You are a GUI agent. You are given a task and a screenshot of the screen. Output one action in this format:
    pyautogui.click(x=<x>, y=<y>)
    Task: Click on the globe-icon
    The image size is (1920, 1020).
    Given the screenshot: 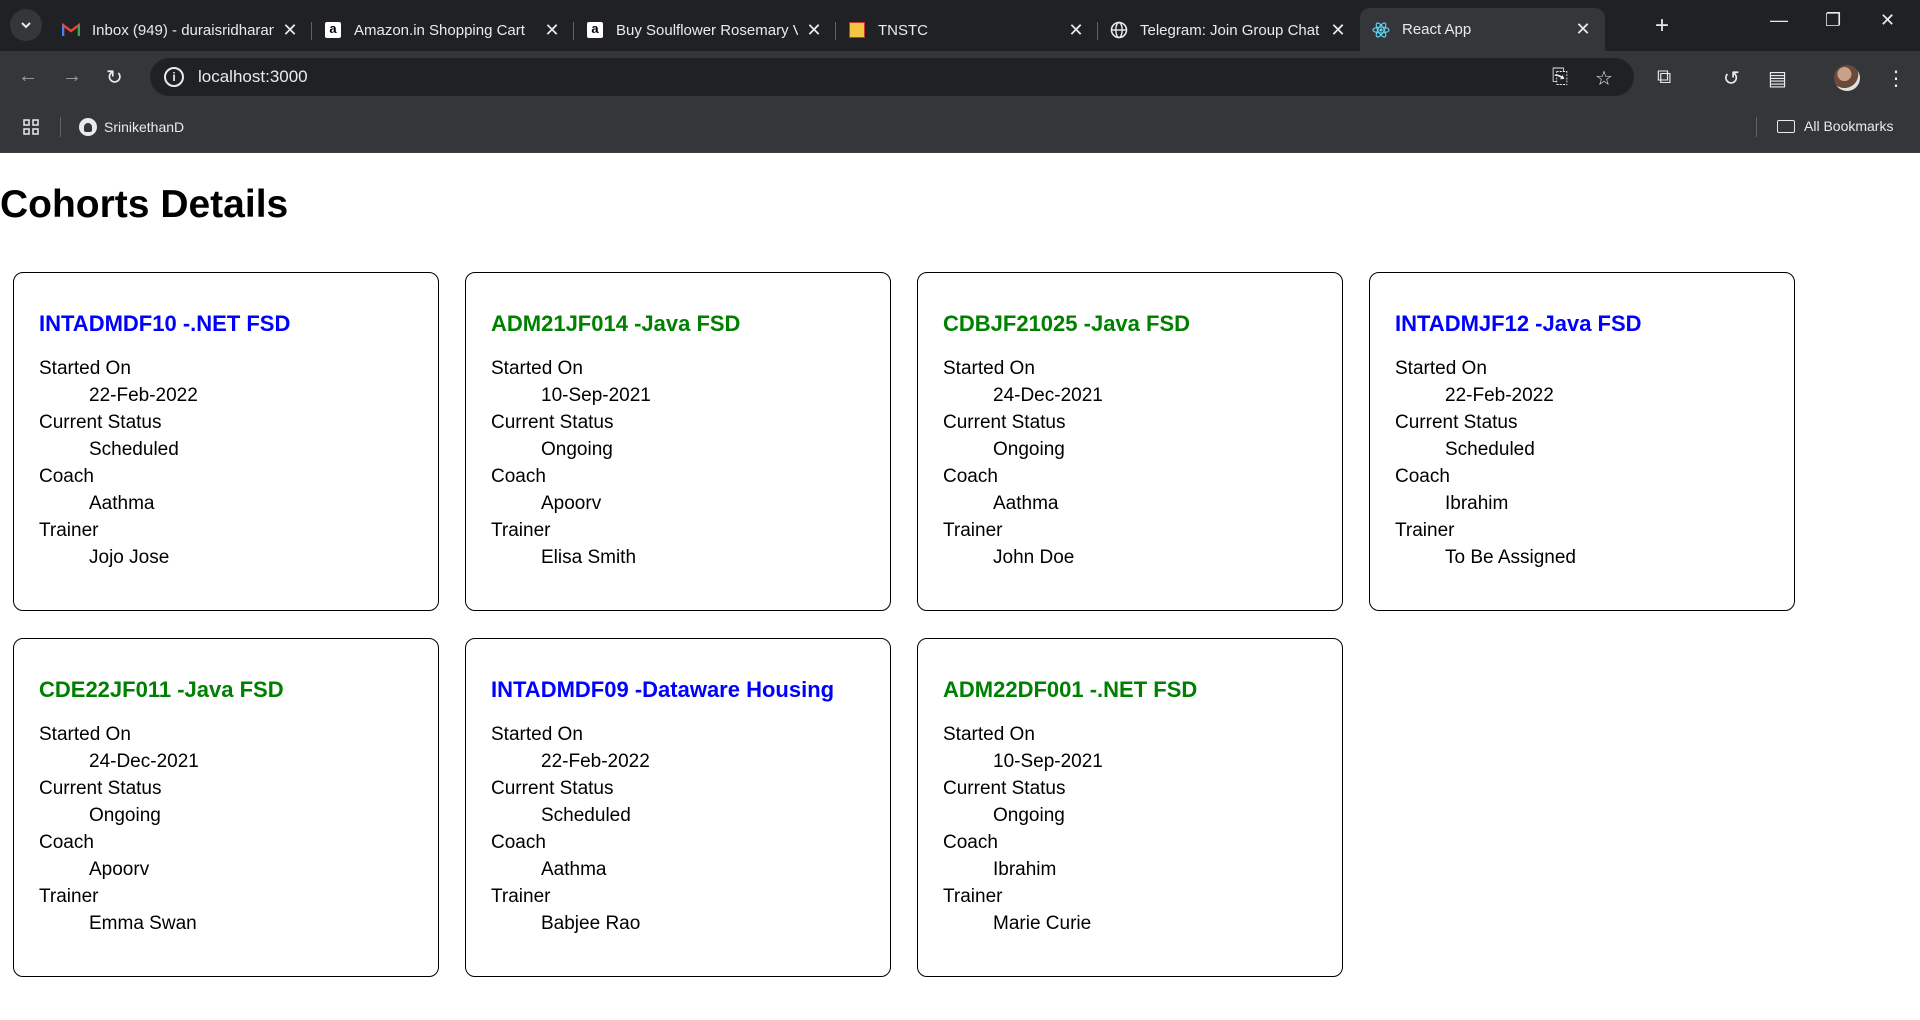 What is the action you would take?
    pyautogui.click(x=1119, y=30)
    